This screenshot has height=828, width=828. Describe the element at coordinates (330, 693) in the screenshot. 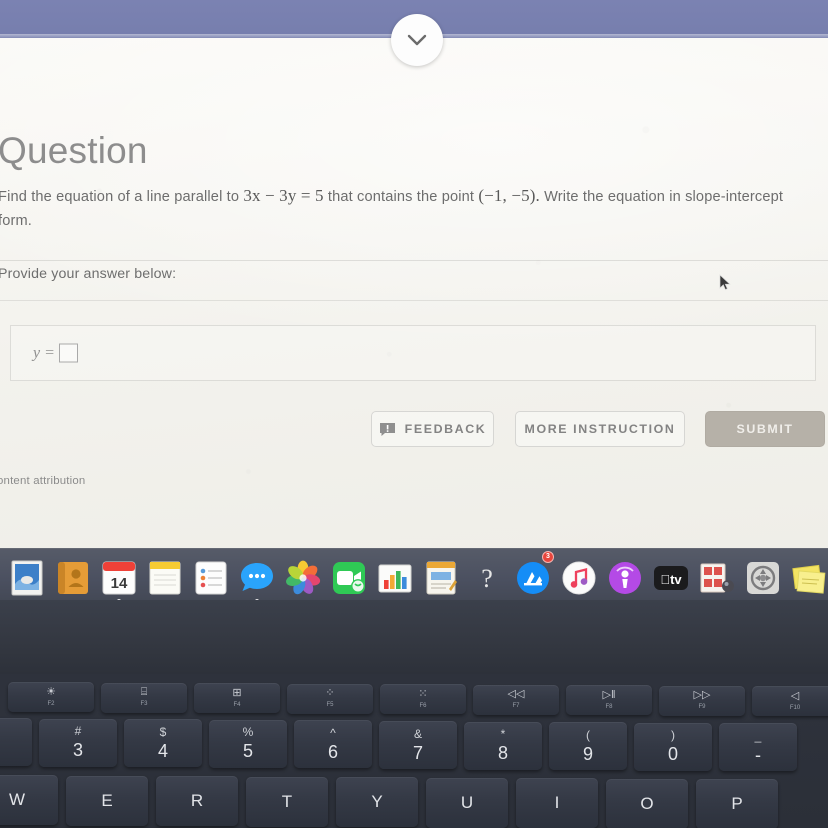

I see `key-glyph: ⁘` at that location.